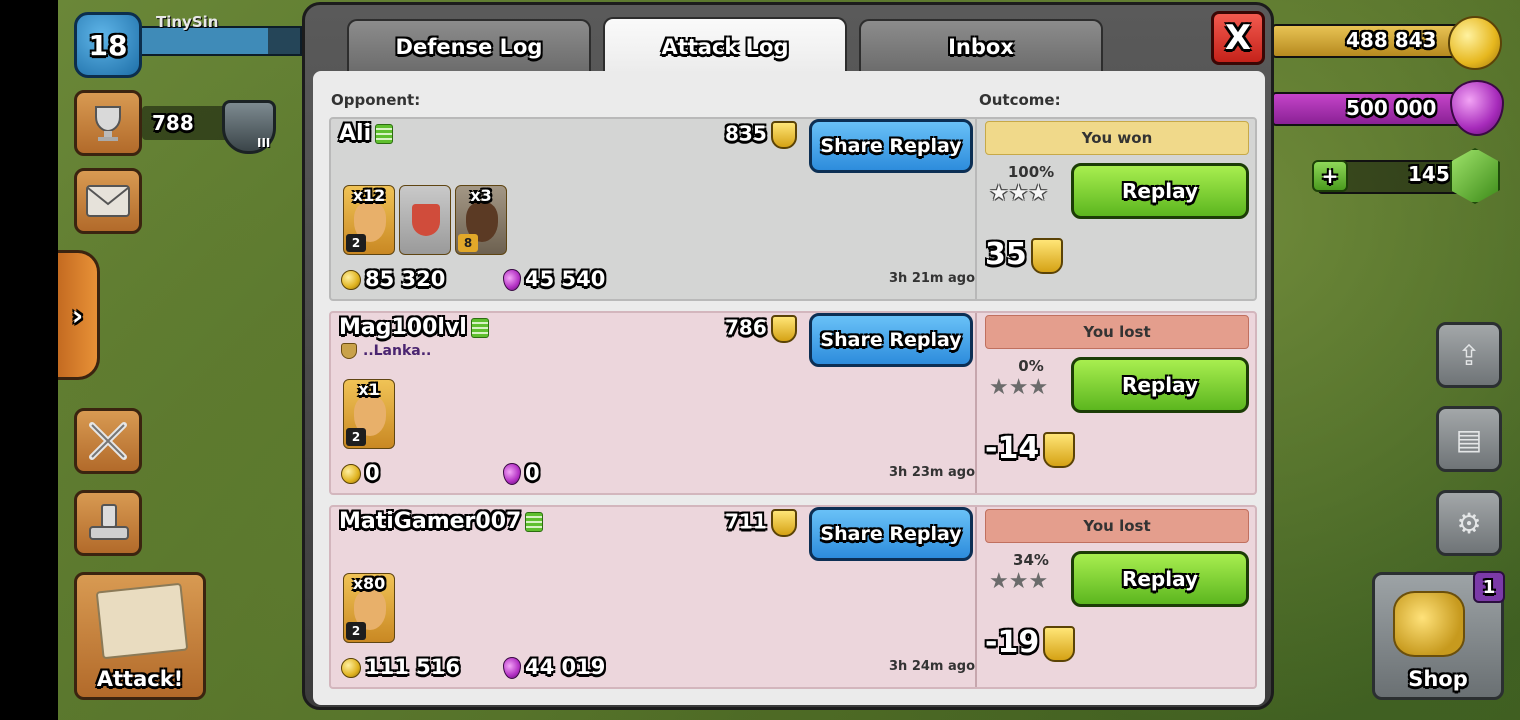 The image size is (1520, 720). What do you see at coordinates (108, 201) in the screenshot?
I see `mail-button` at bounding box center [108, 201].